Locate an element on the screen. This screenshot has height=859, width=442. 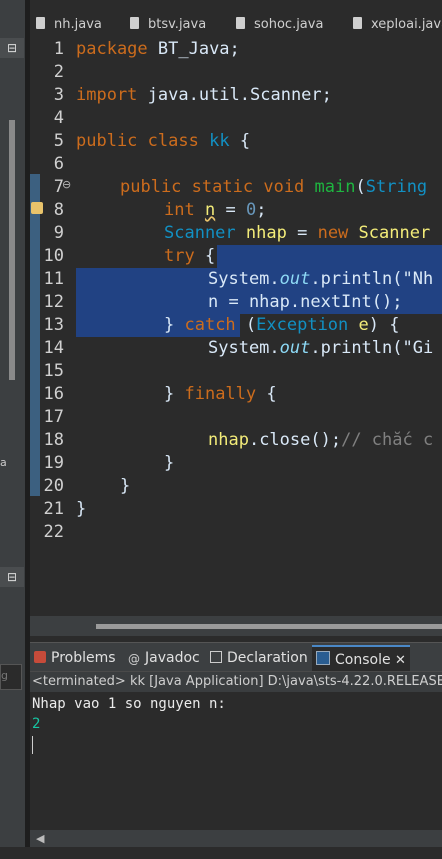
window-bottom-edge is located at coordinates (221, 853).